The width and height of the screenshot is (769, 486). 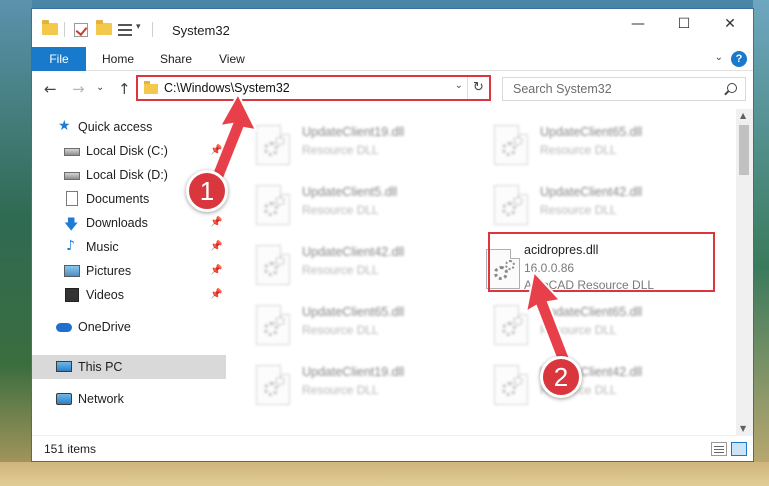 What do you see at coordinates (138, 27) in the screenshot?
I see `customize-toolbar-chevron-icon: ▾` at bounding box center [138, 27].